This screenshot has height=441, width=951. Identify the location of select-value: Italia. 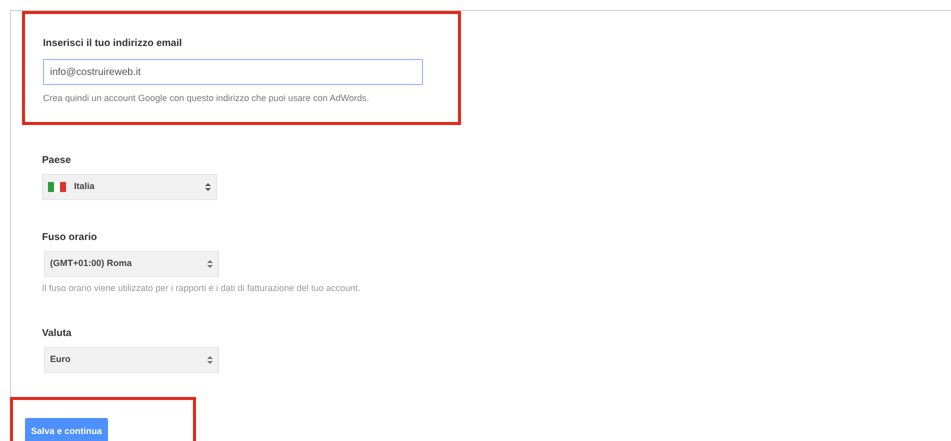
(85, 187).